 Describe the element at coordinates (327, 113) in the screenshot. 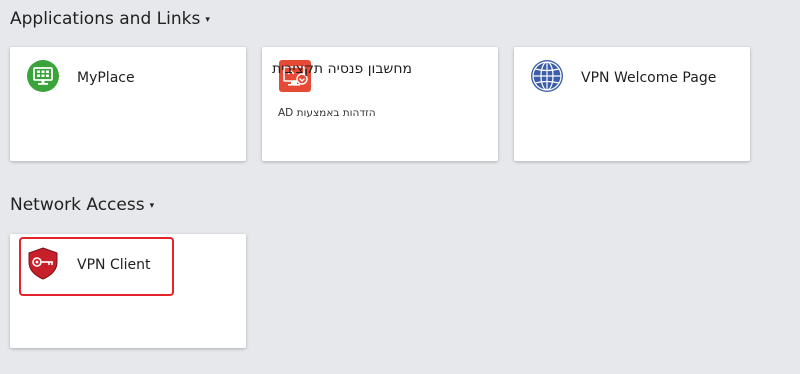

I see `tile-description-pension: הזדהות באמצעות AD` at that location.